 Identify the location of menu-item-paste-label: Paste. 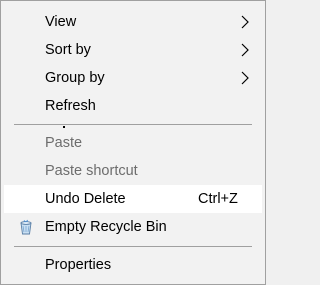
(64, 143).